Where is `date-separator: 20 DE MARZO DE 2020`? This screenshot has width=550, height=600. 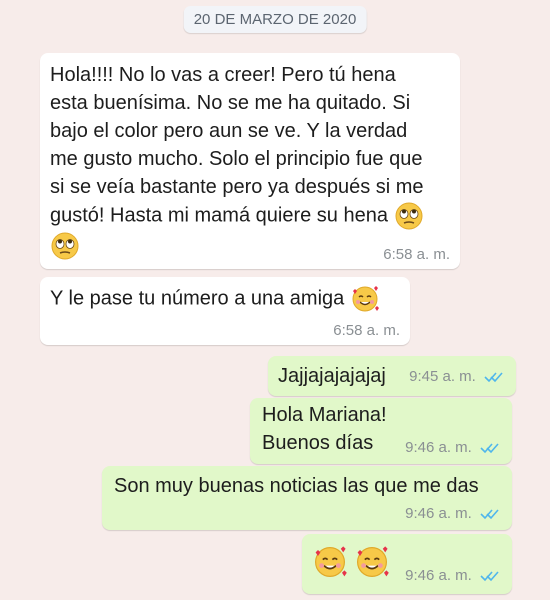 date-separator: 20 DE MARZO DE 2020 is located at coordinates (275, 19).